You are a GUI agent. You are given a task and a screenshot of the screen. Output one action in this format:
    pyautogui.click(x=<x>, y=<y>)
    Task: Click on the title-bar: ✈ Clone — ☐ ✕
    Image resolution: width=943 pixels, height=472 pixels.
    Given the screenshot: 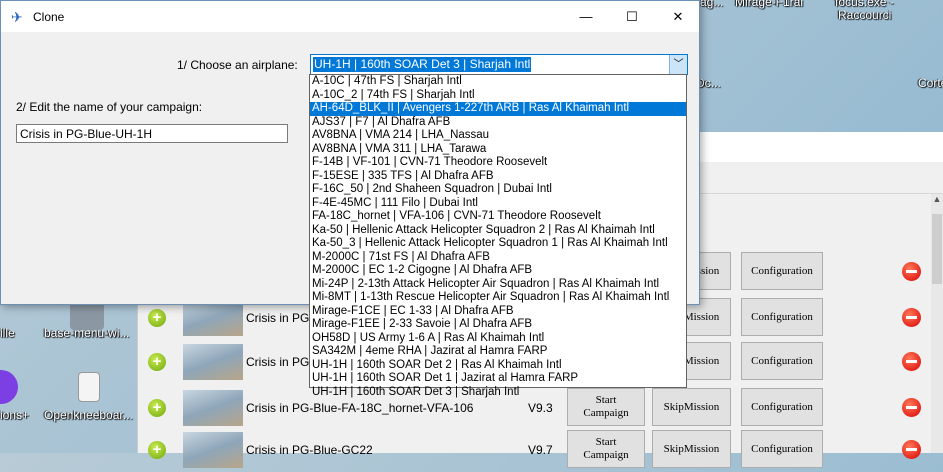 What is the action you would take?
    pyautogui.click(x=350, y=16)
    